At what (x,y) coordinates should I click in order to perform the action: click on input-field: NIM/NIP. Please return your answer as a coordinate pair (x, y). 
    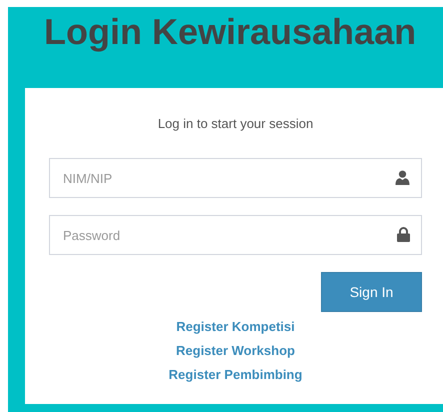
    Looking at the image, I should click on (235, 178).